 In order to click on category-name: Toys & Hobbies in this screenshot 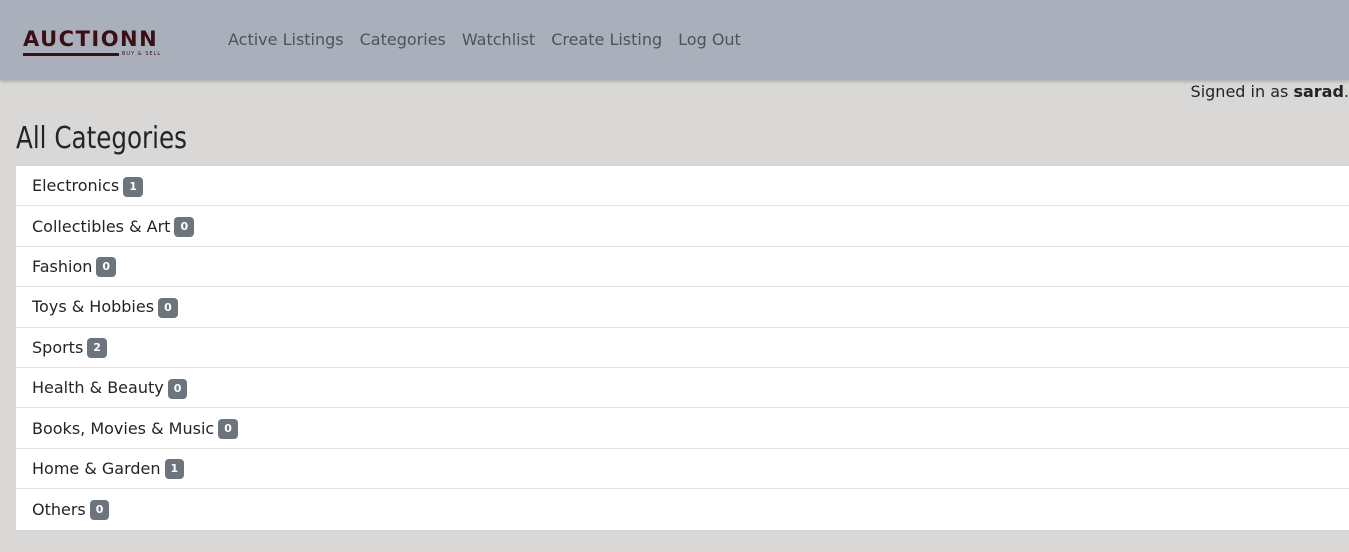, I will do `click(93, 307)`.